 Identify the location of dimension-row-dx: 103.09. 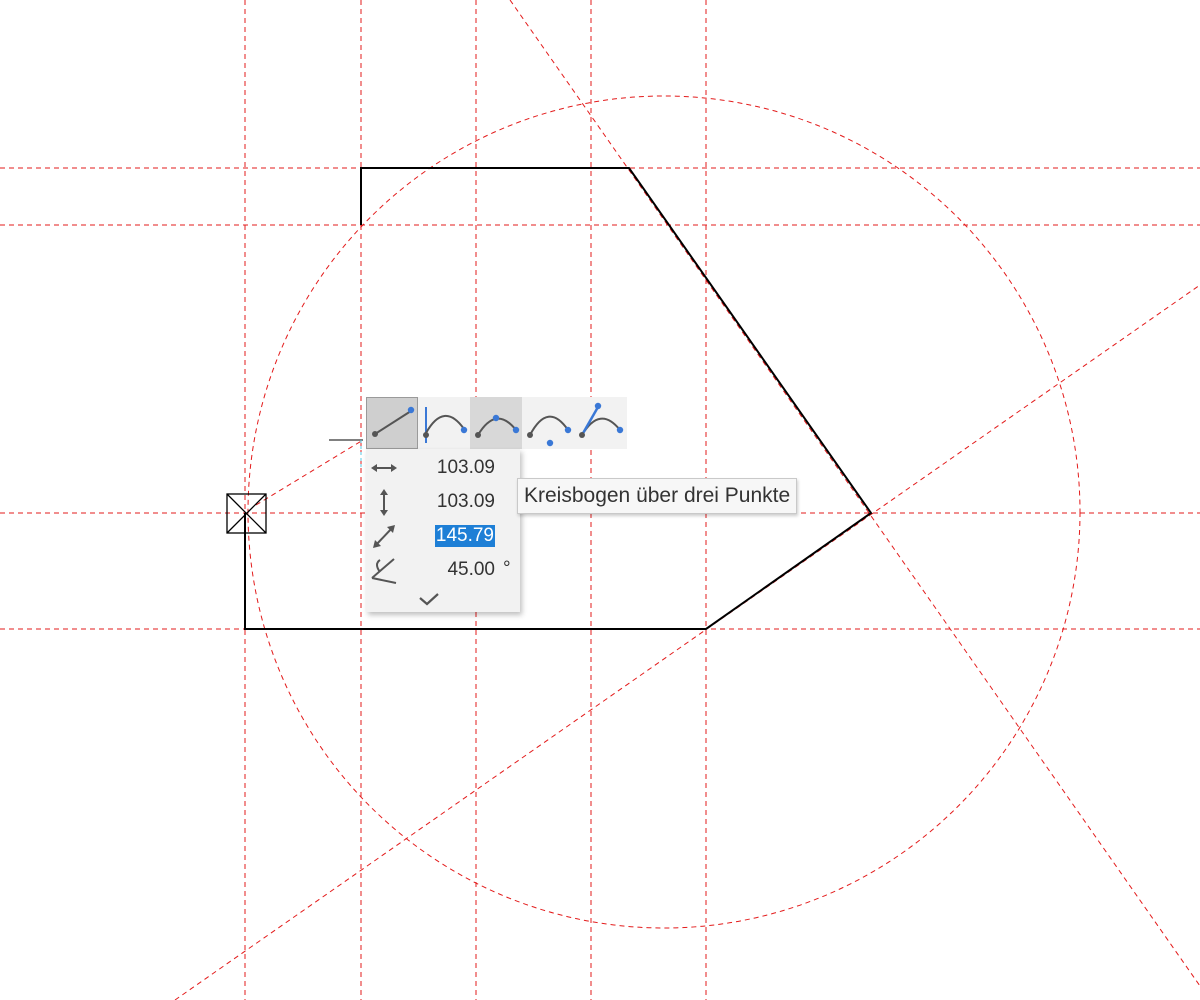
(443, 467).